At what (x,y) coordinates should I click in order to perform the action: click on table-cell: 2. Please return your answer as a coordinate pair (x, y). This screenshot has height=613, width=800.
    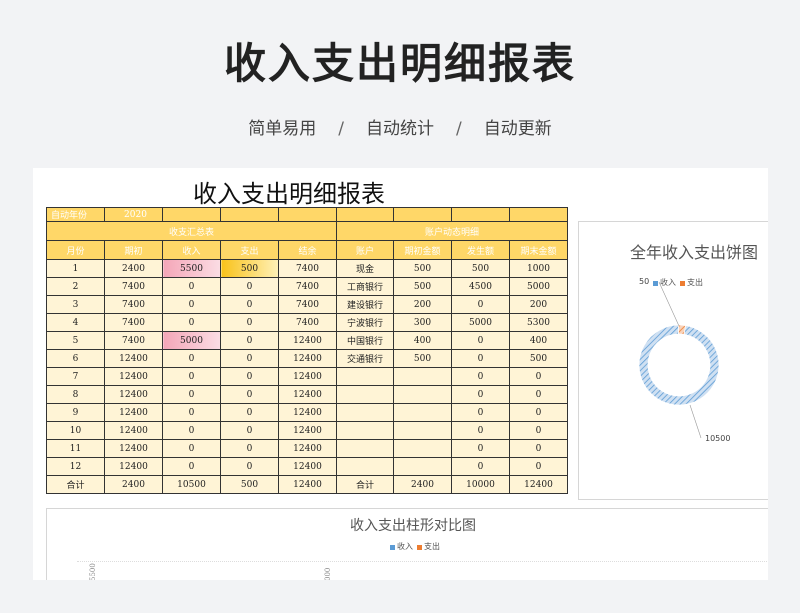
    Looking at the image, I should click on (75, 286).